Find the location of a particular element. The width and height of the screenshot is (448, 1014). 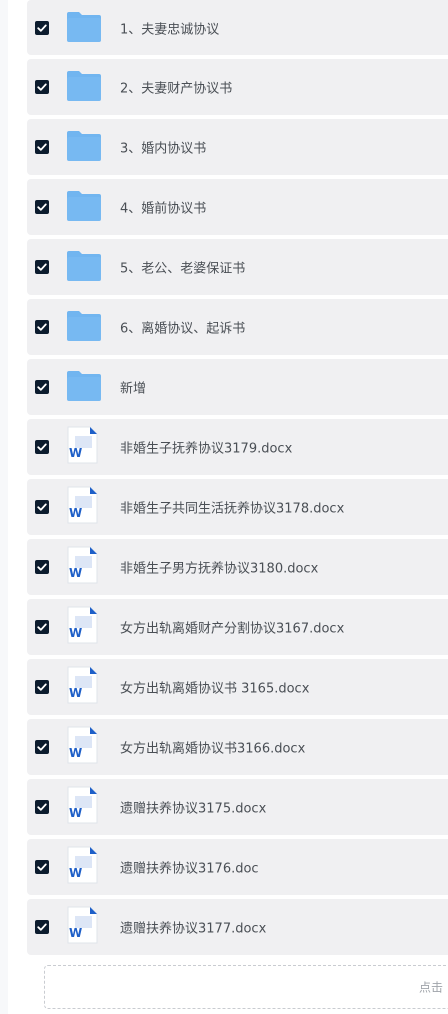

file-name: 6、离婚协议、起诉书 is located at coordinates (183, 329).